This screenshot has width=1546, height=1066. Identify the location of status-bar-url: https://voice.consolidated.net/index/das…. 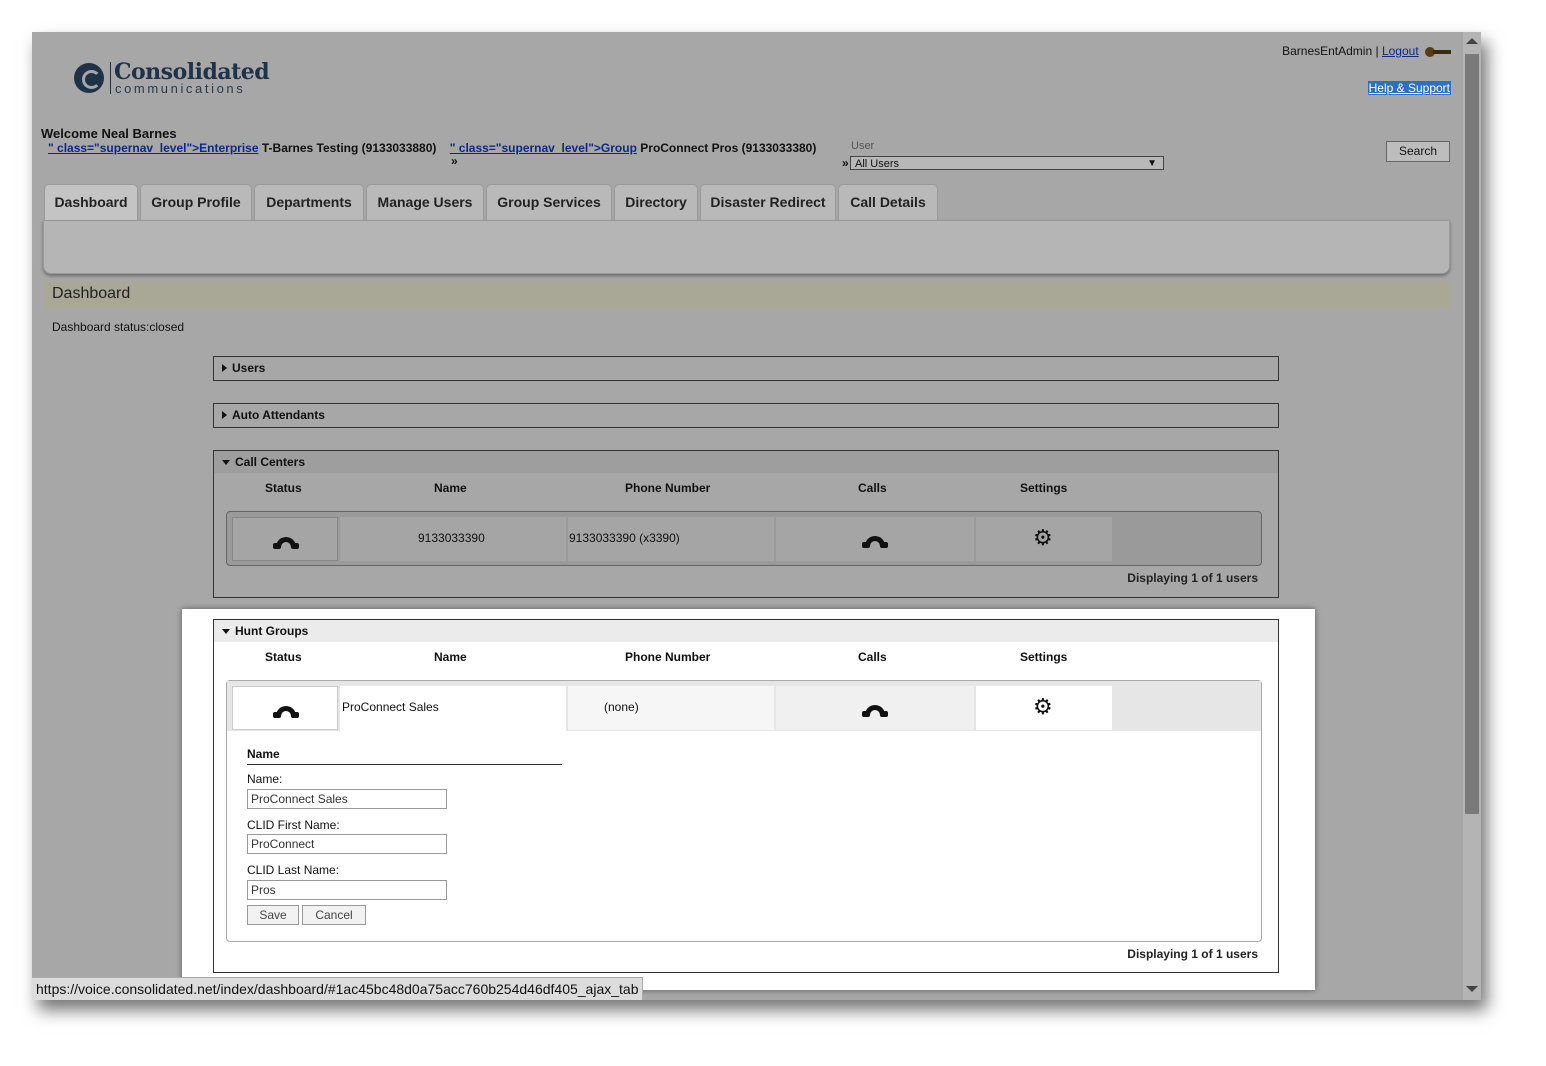
(338, 988).